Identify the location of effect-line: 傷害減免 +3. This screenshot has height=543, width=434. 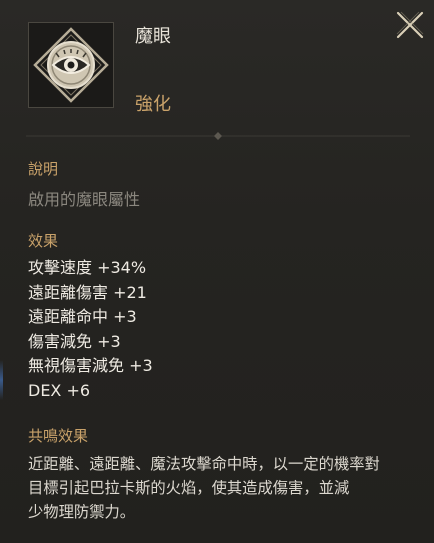
(74, 341).